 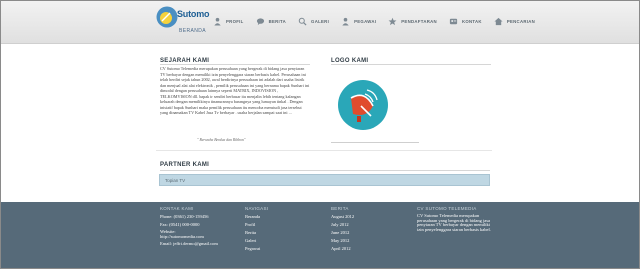 What do you see at coordinates (324, 180) in the screenshot?
I see `partner-item: Topian TV` at bounding box center [324, 180].